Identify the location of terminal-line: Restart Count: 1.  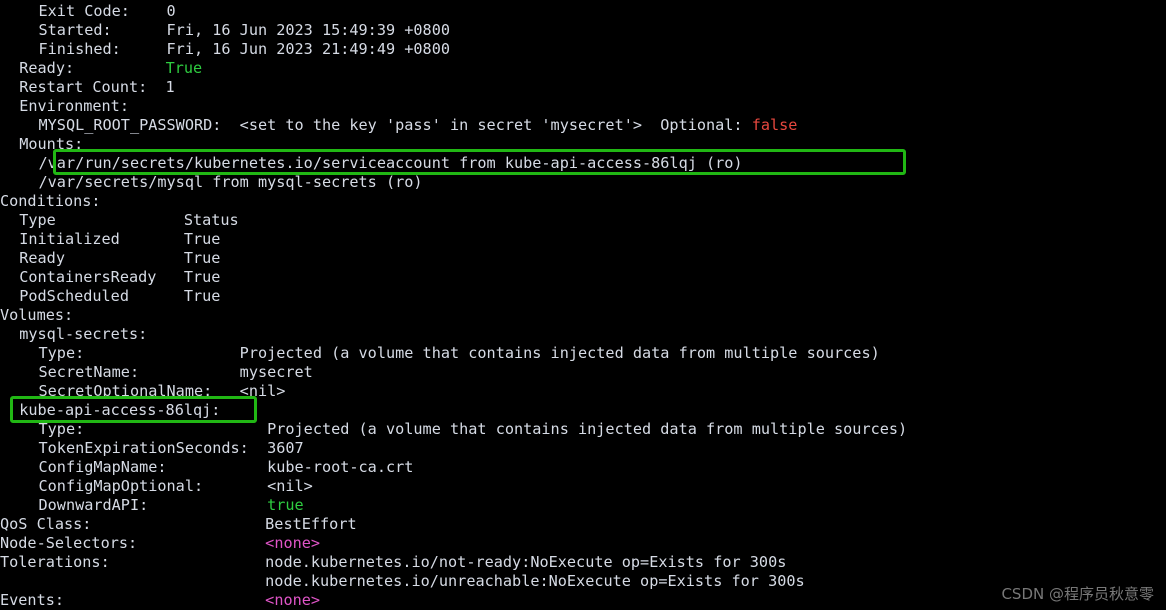
(96, 87).